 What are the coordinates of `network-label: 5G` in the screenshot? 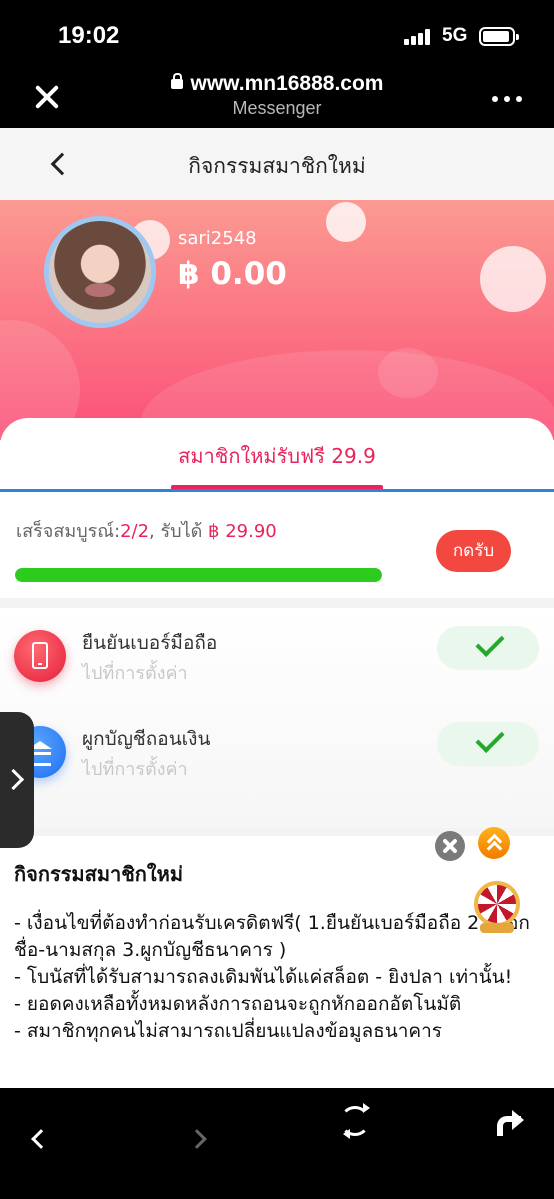 It's located at (455, 35).